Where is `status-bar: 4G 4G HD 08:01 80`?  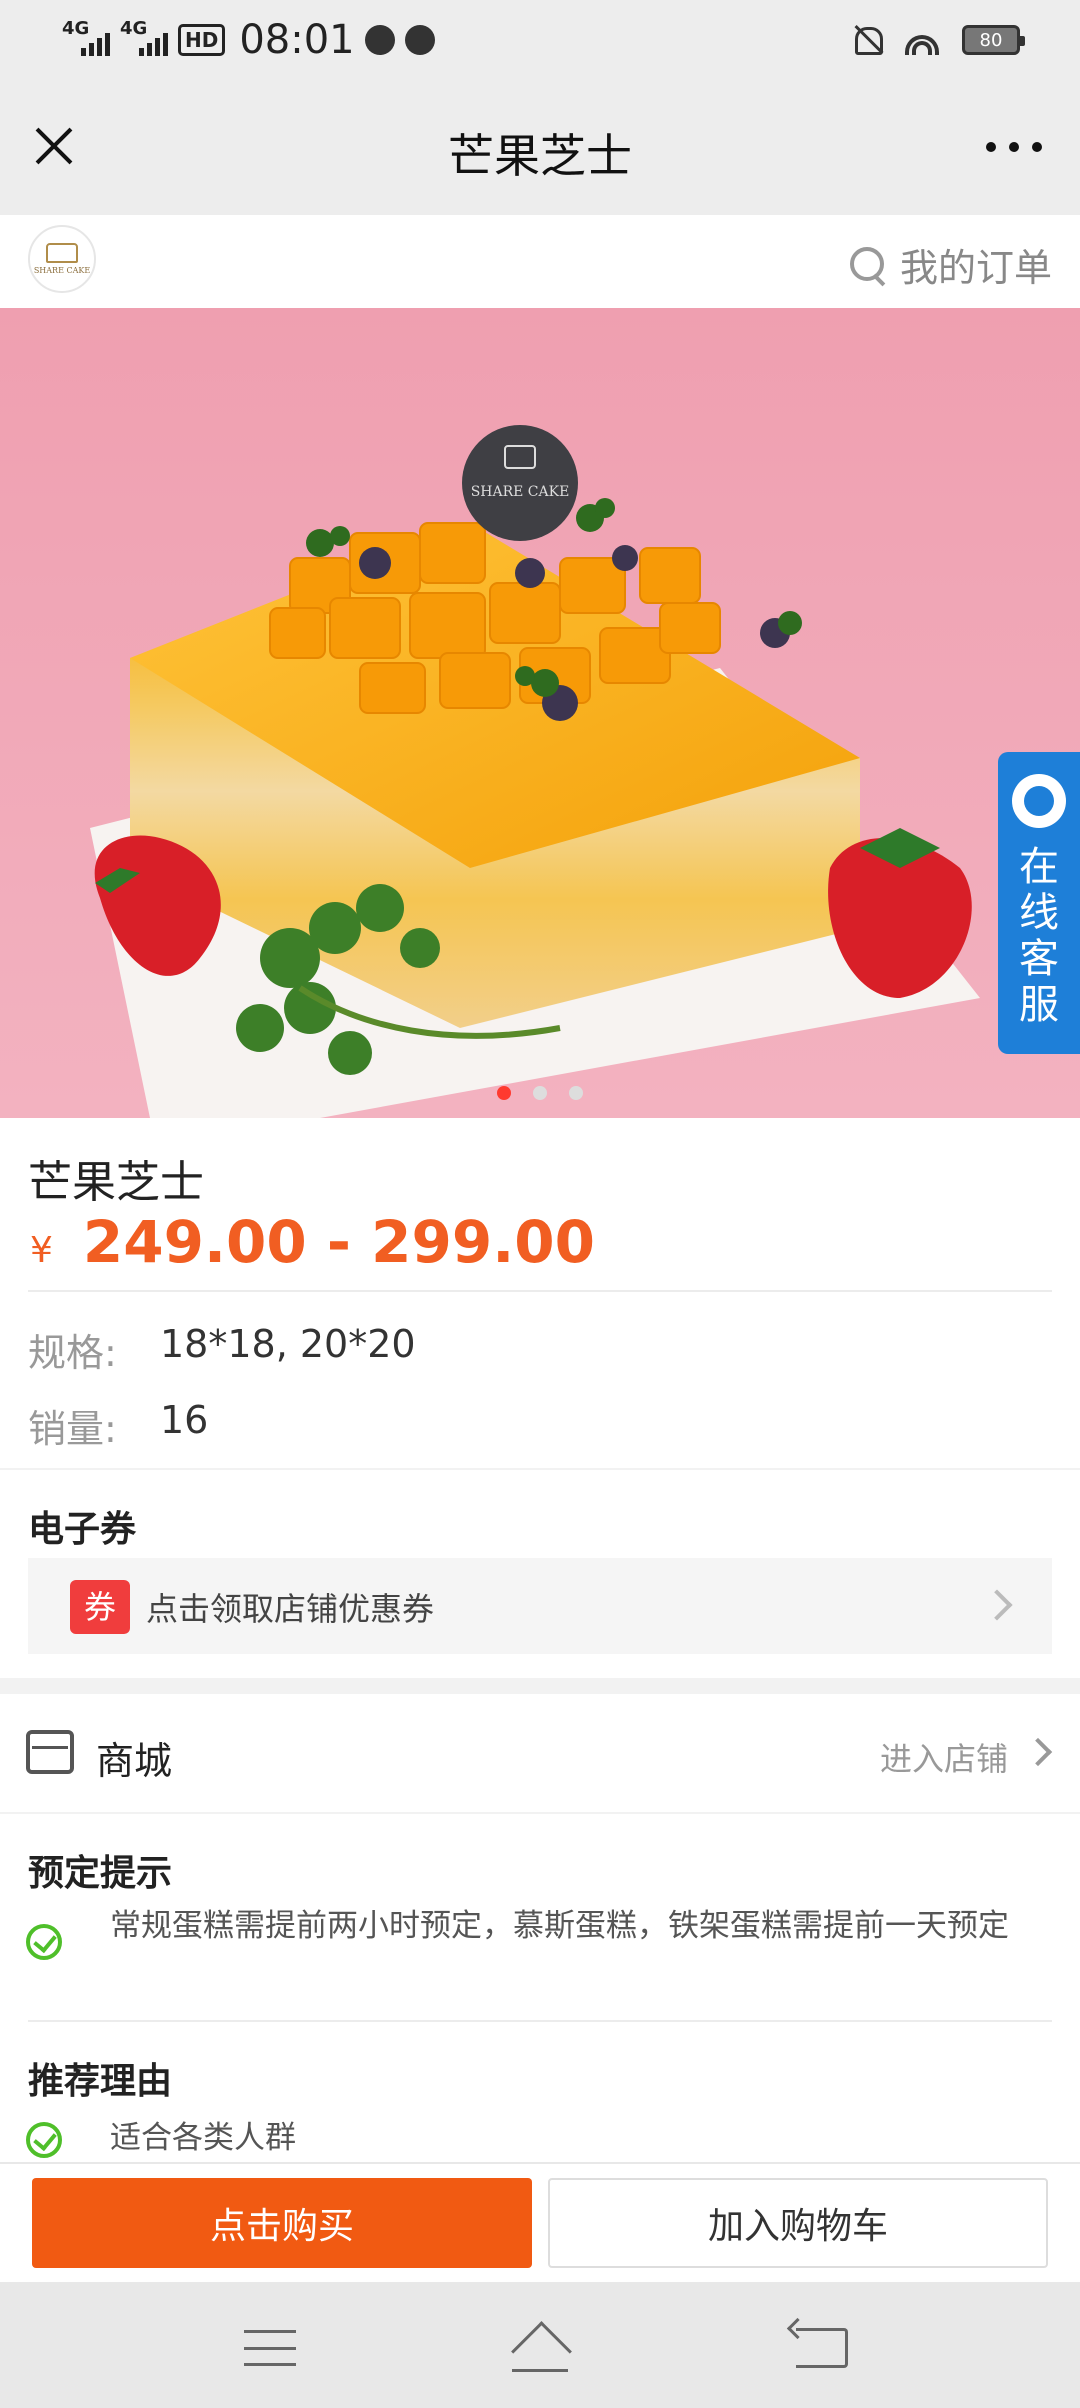
status-bar: 4G 4G HD 08:01 80 is located at coordinates (540, 40).